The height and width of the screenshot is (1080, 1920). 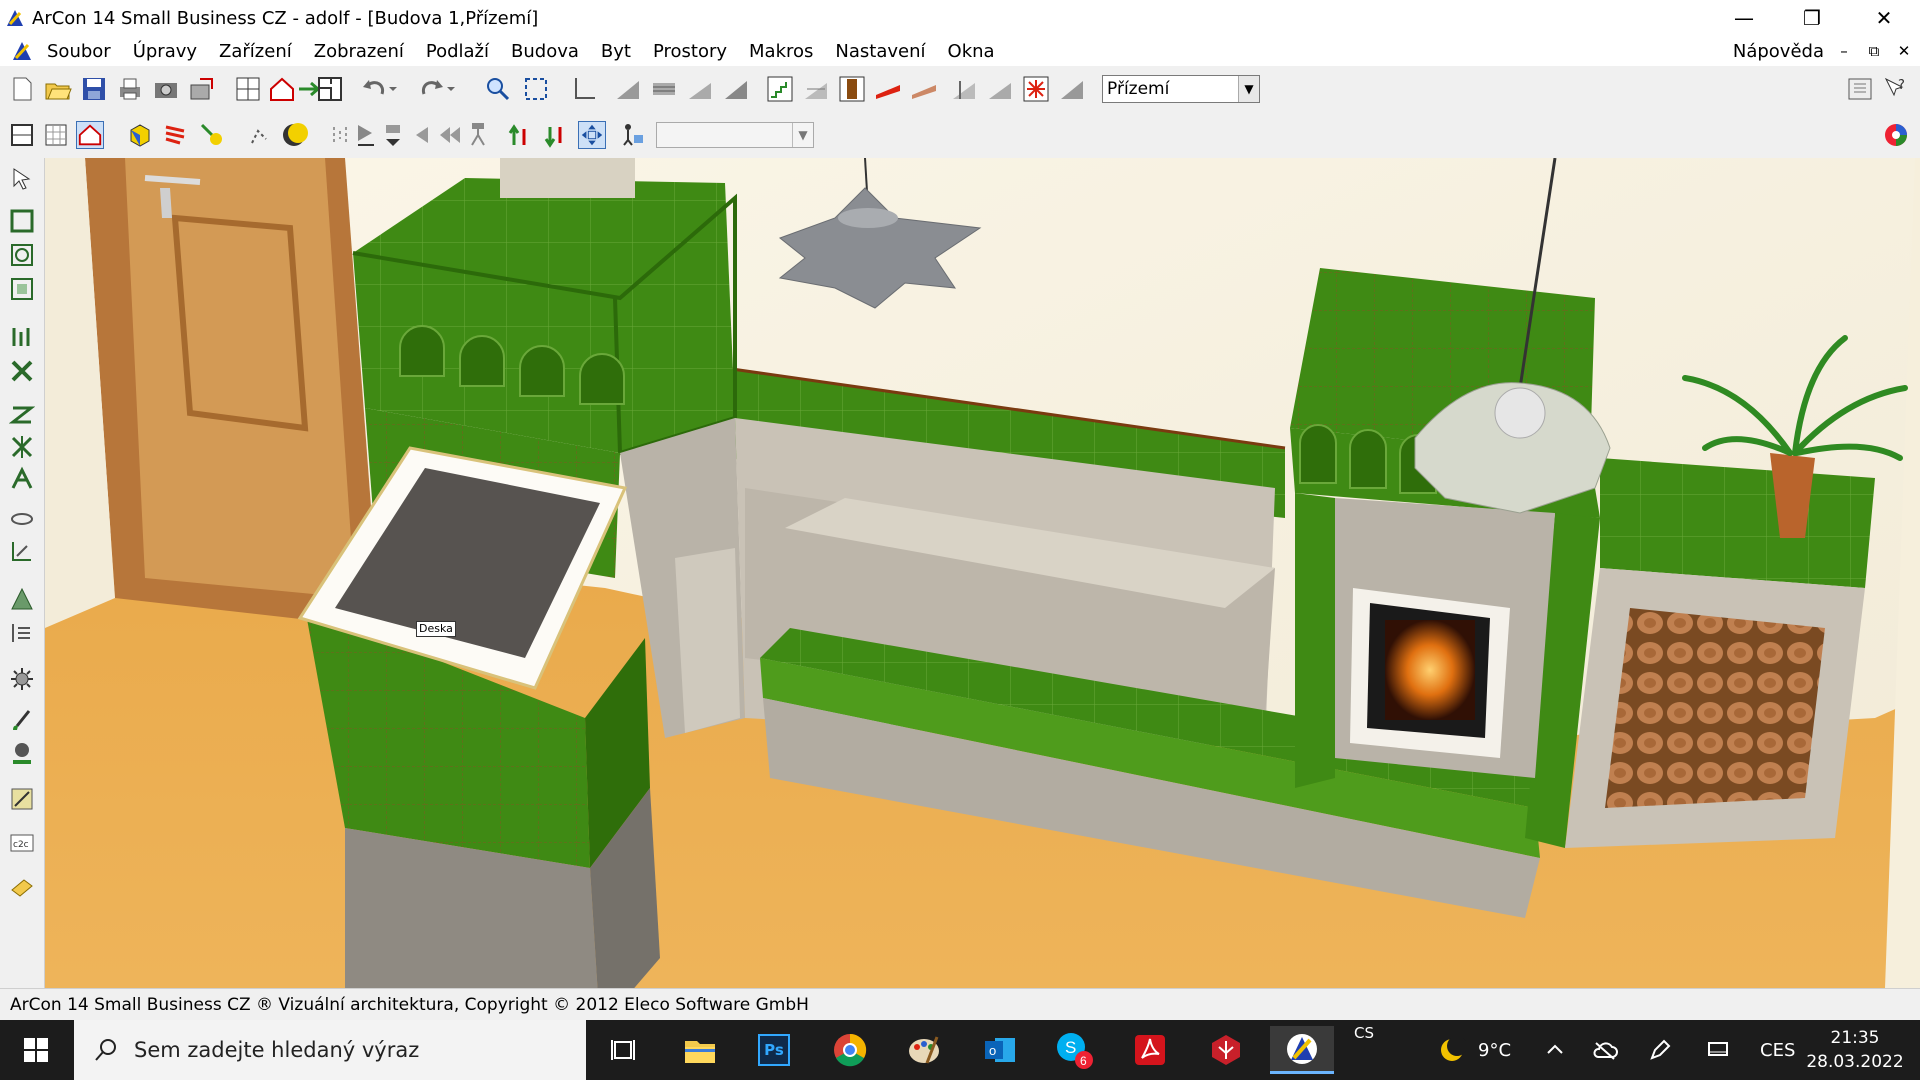 What do you see at coordinates (616, 51) in the screenshot?
I see `menu-byt: Byt` at bounding box center [616, 51].